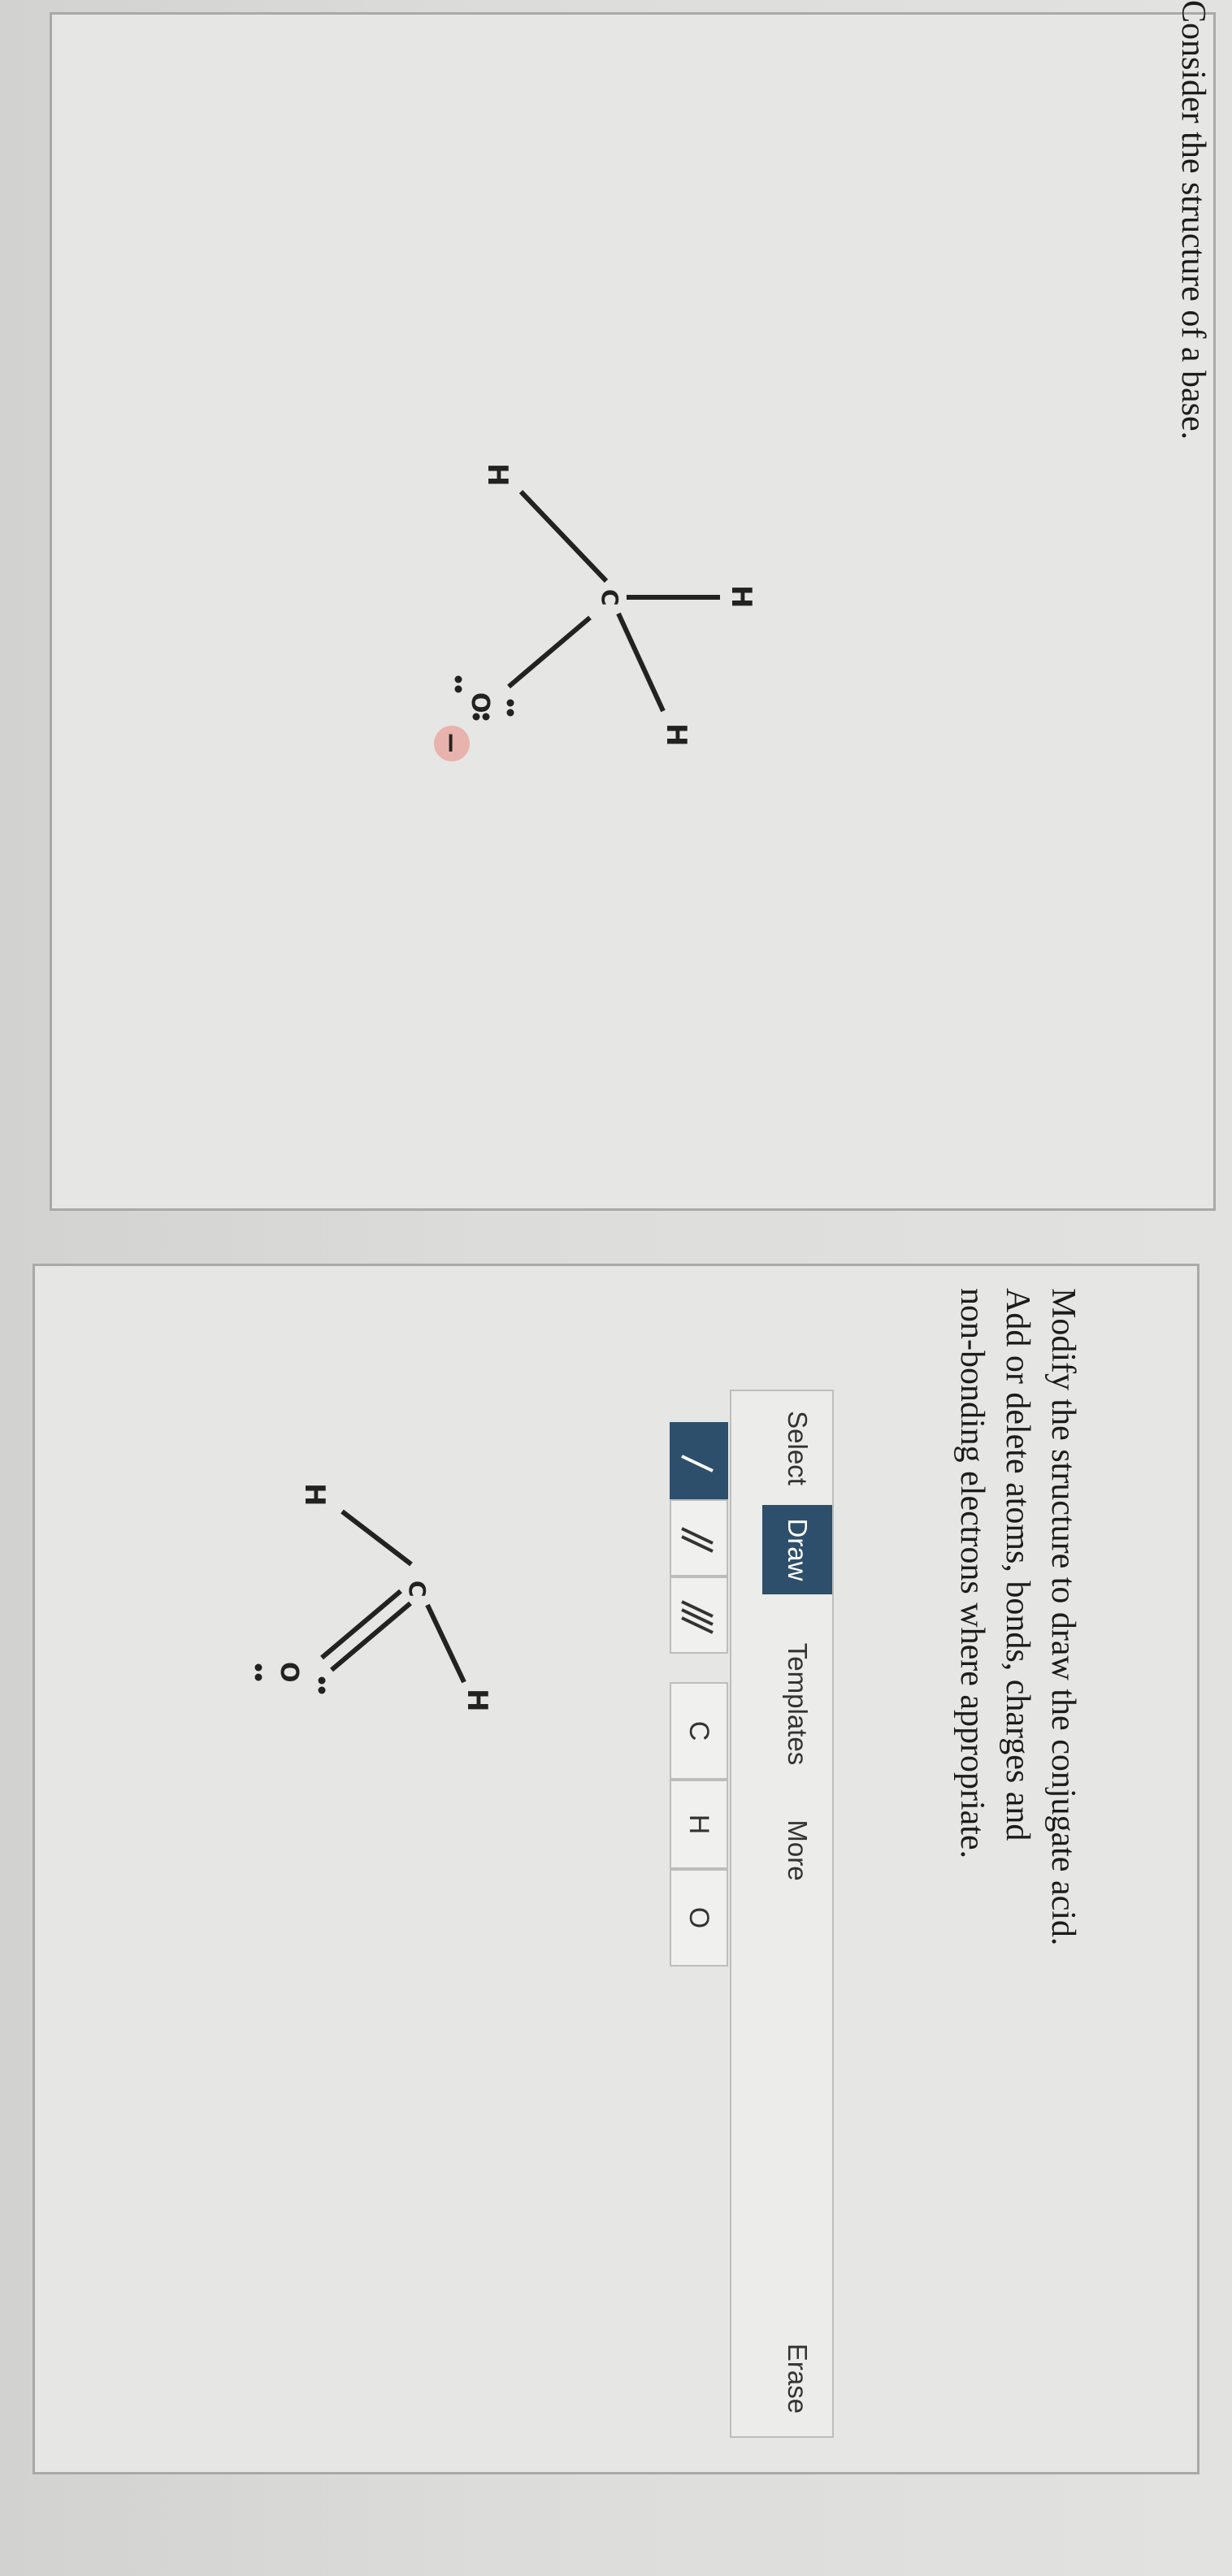 The image size is (1232, 2576). I want to click on acid-prompt-line-3: non-bonding electrons where appropriate., so click(972, 1573).